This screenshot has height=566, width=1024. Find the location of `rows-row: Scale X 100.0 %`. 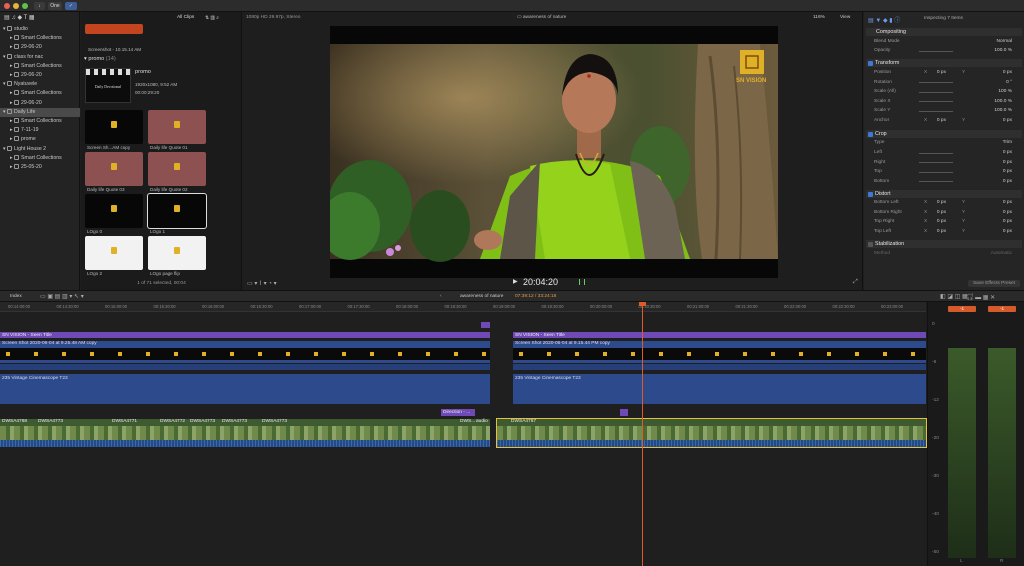

rows-row: Scale X 100.0 % is located at coordinates (947, 102).